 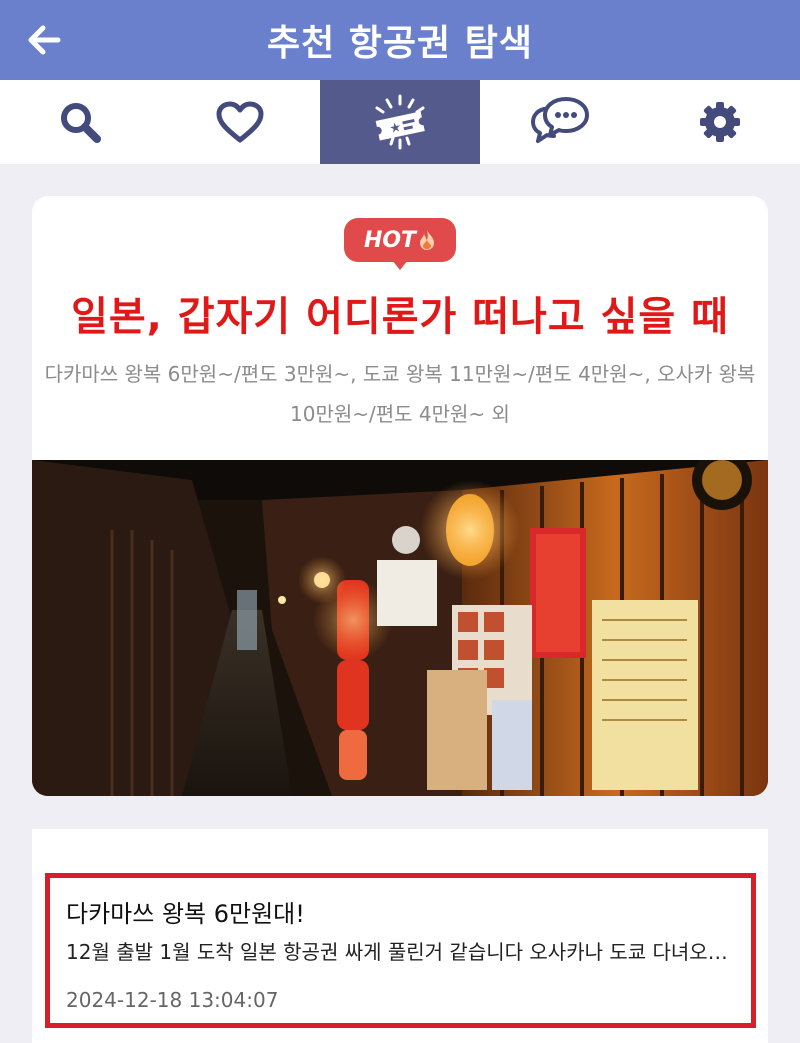 I want to click on hot-badge-pill: HOT, so click(x=400, y=240).